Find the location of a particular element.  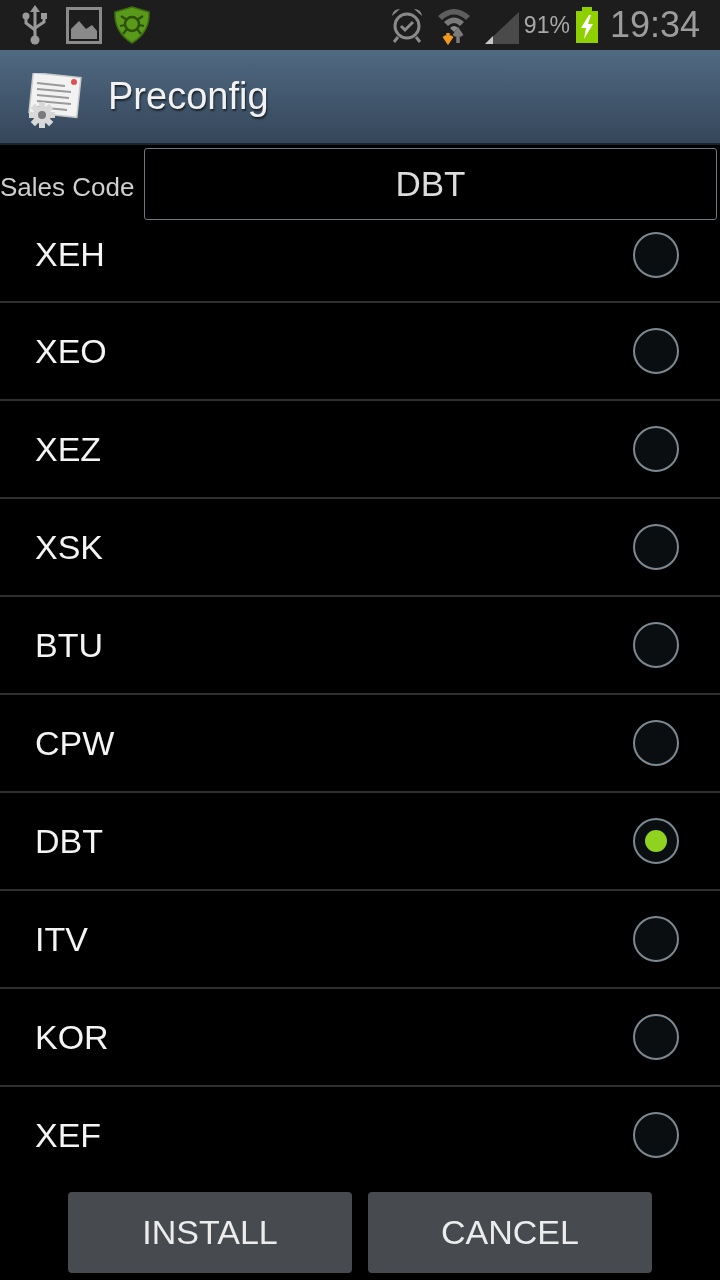

option-label: XEF is located at coordinates (68, 1135).